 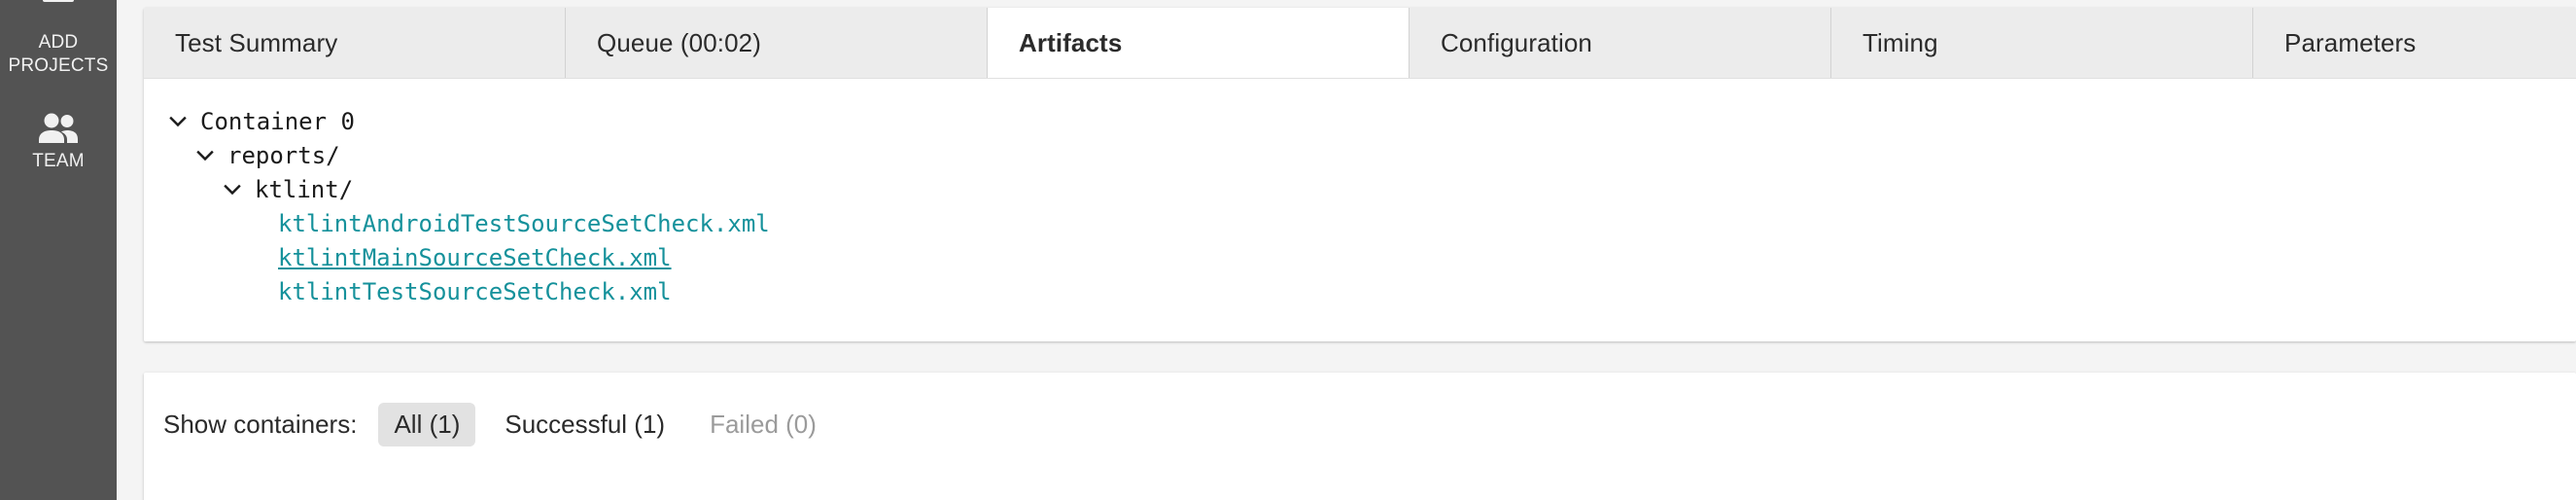 What do you see at coordinates (256, 42) in the screenshot?
I see `tab-label: Test Summary` at bounding box center [256, 42].